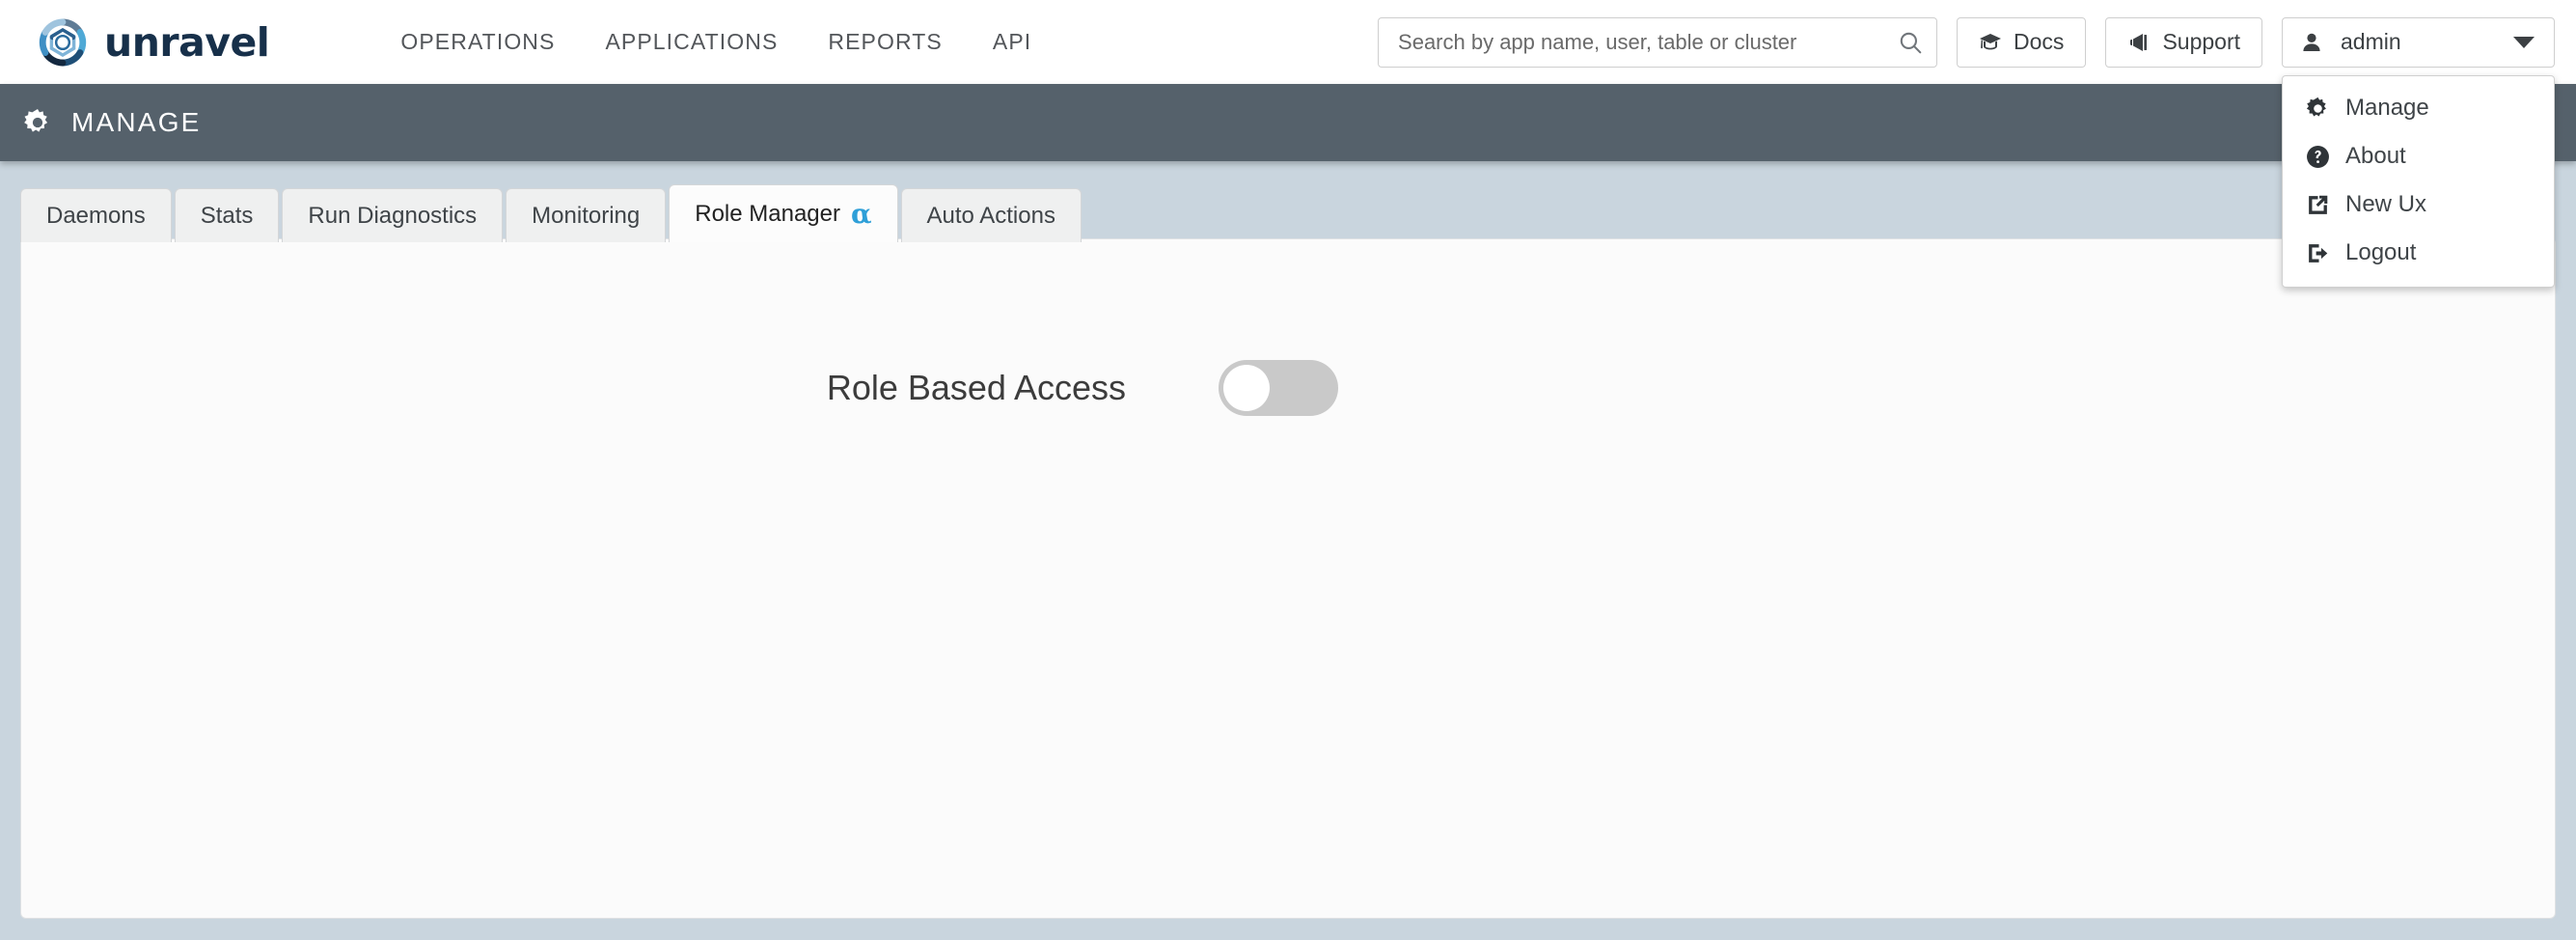 This screenshot has height=940, width=2576. Describe the element at coordinates (2375, 156) in the screenshot. I see `menu-item-about-label: About` at that location.